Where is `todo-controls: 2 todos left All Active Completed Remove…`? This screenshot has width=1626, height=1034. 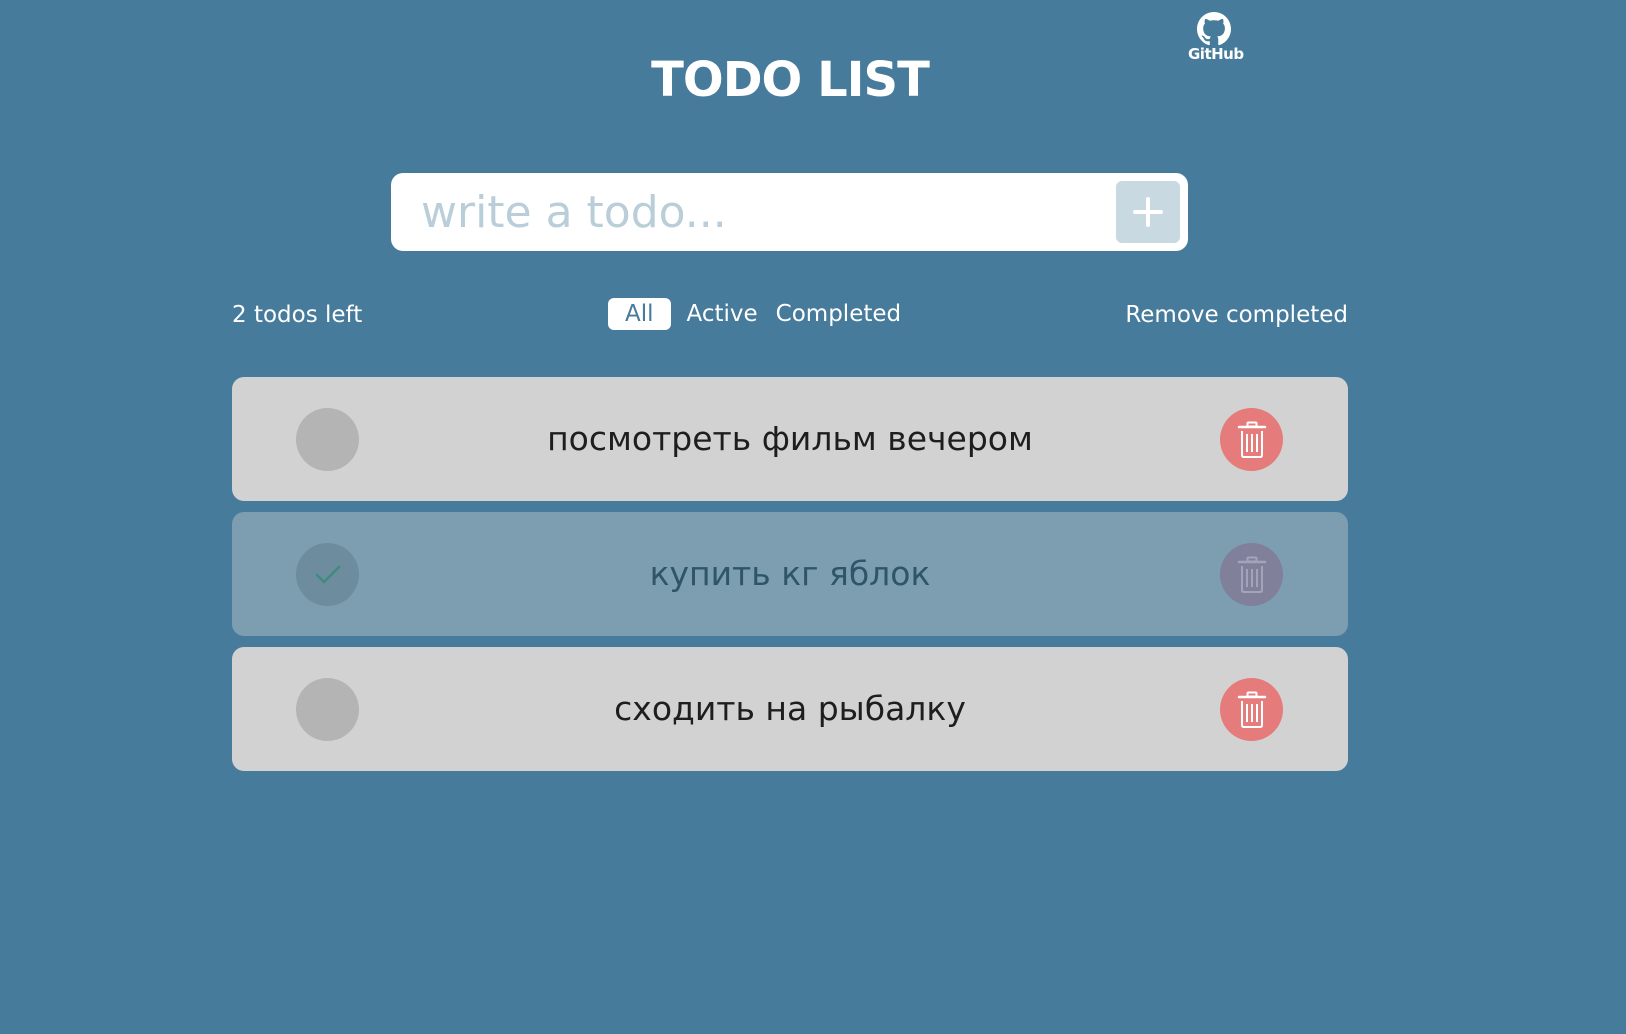 todo-controls: 2 todos left All Active Completed Remove… is located at coordinates (790, 315).